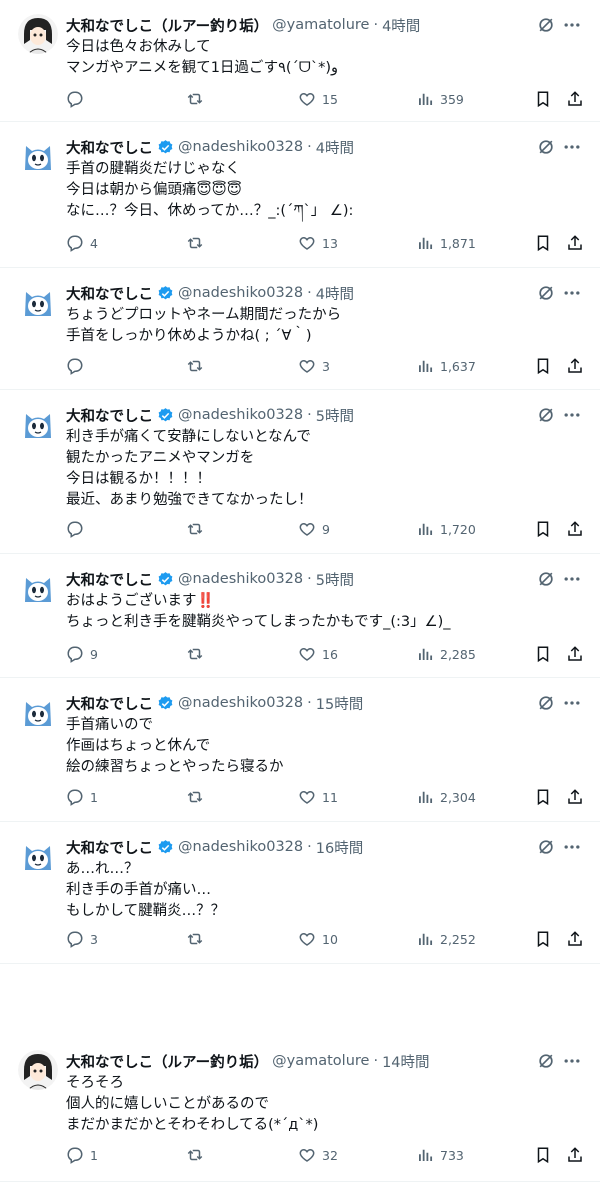 This screenshot has width=600, height=1200. Describe the element at coordinates (320, 25) in the screenshot. I see `user-handle: @yamatolure` at that location.